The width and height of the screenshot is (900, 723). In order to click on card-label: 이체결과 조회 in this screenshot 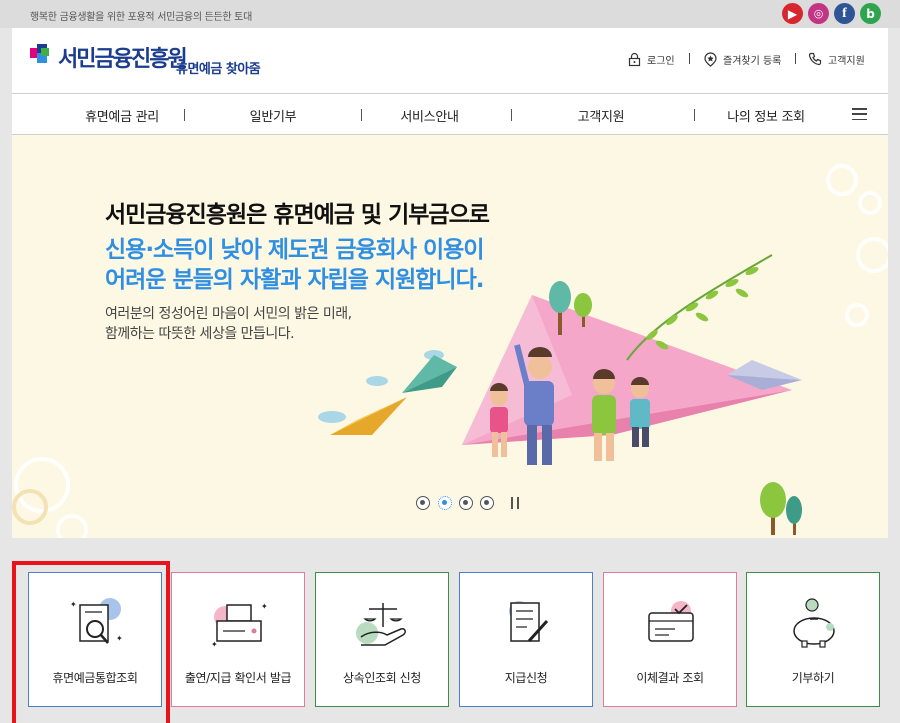, I will do `click(670, 678)`.